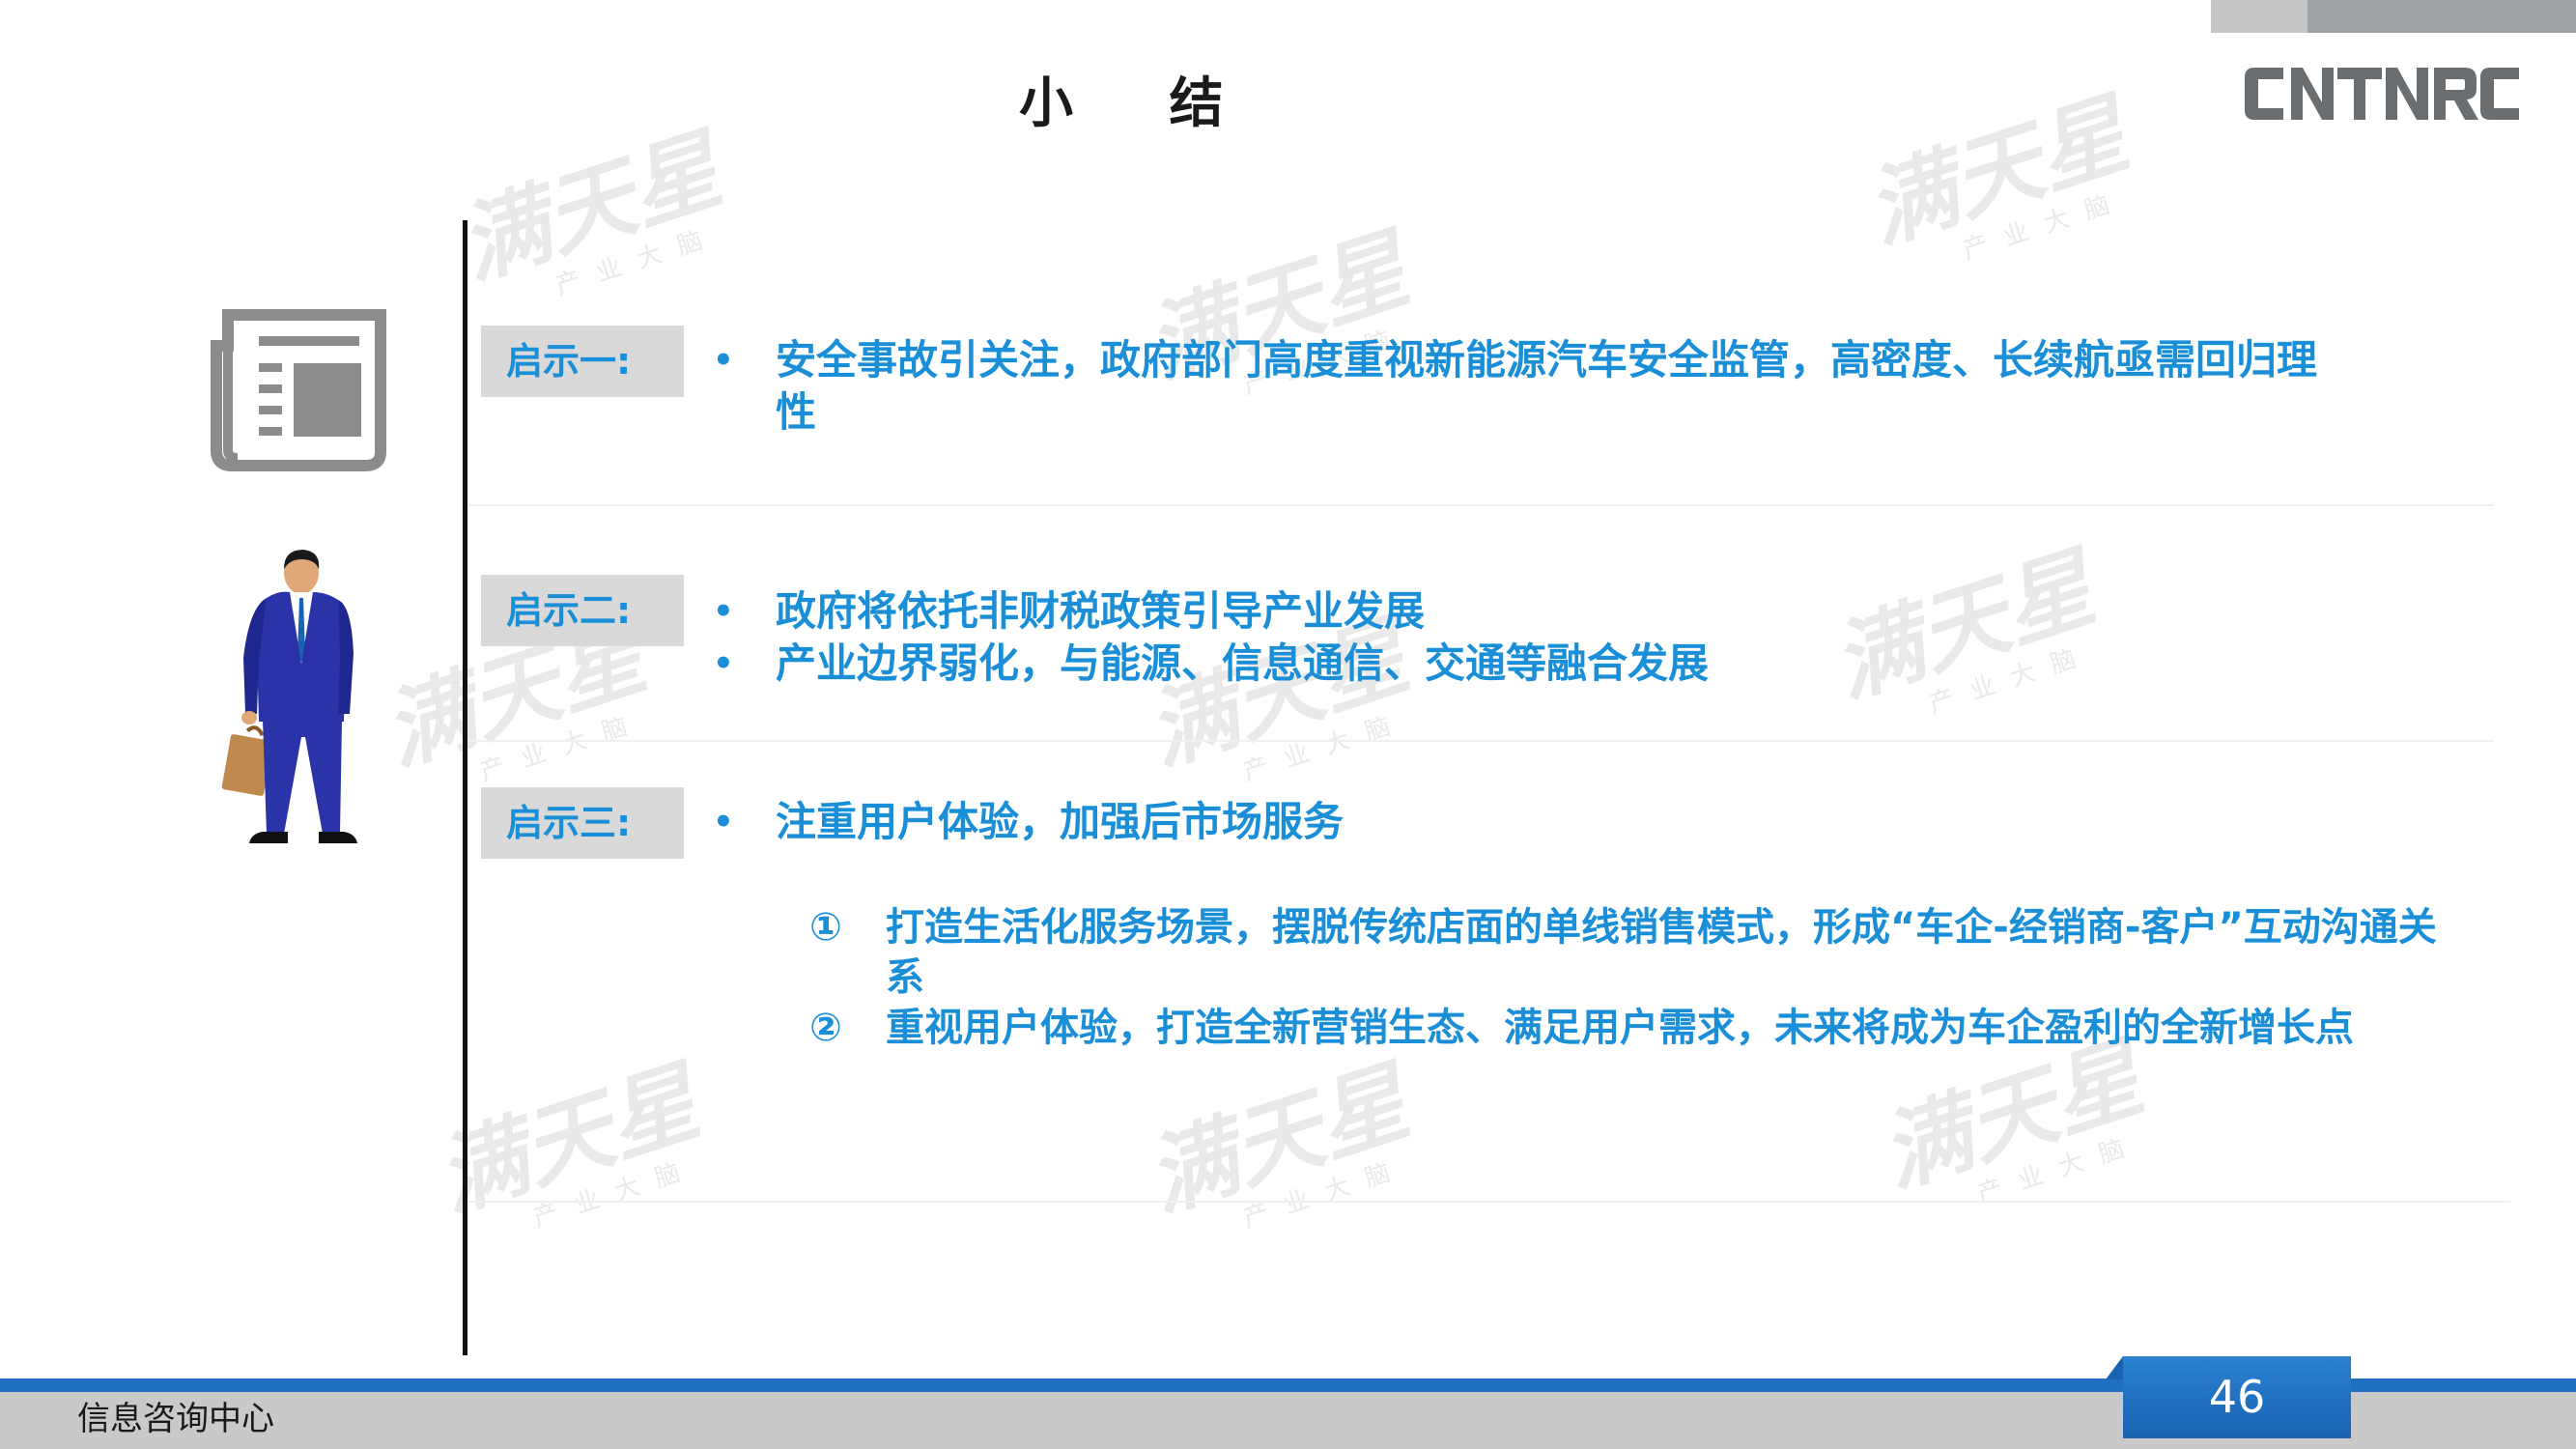 The width and height of the screenshot is (2576, 1449). I want to click on page-title: 小 结, so click(1140, 103).